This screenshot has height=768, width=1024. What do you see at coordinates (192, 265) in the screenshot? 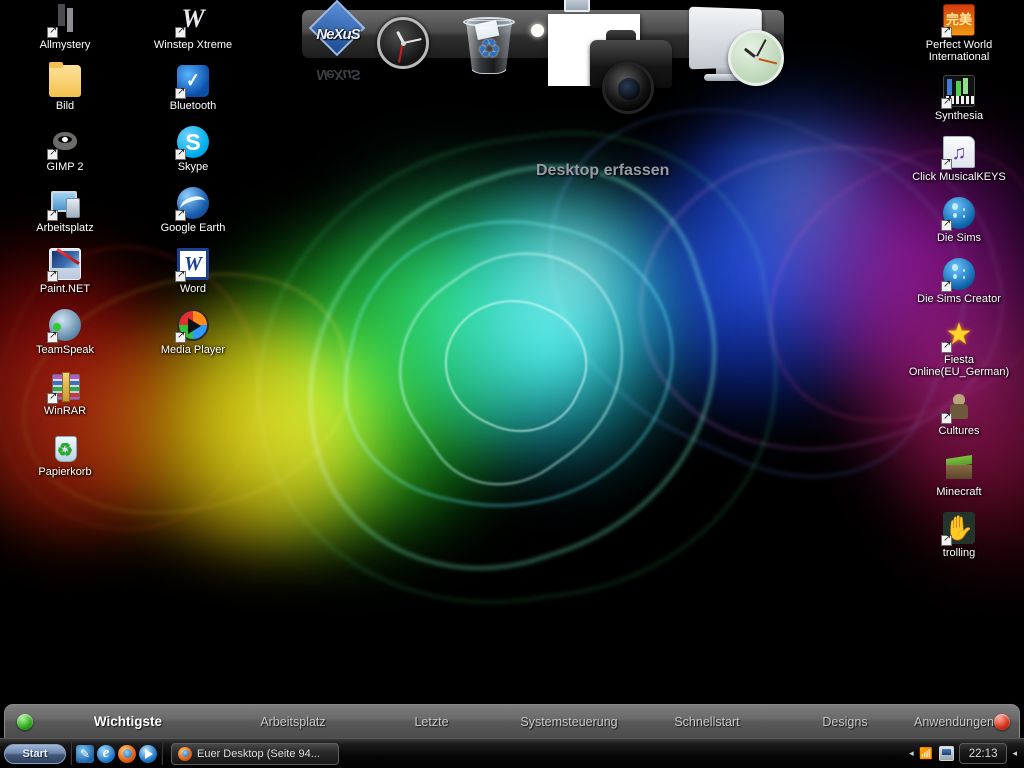
I see `word-icon` at bounding box center [192, 265].